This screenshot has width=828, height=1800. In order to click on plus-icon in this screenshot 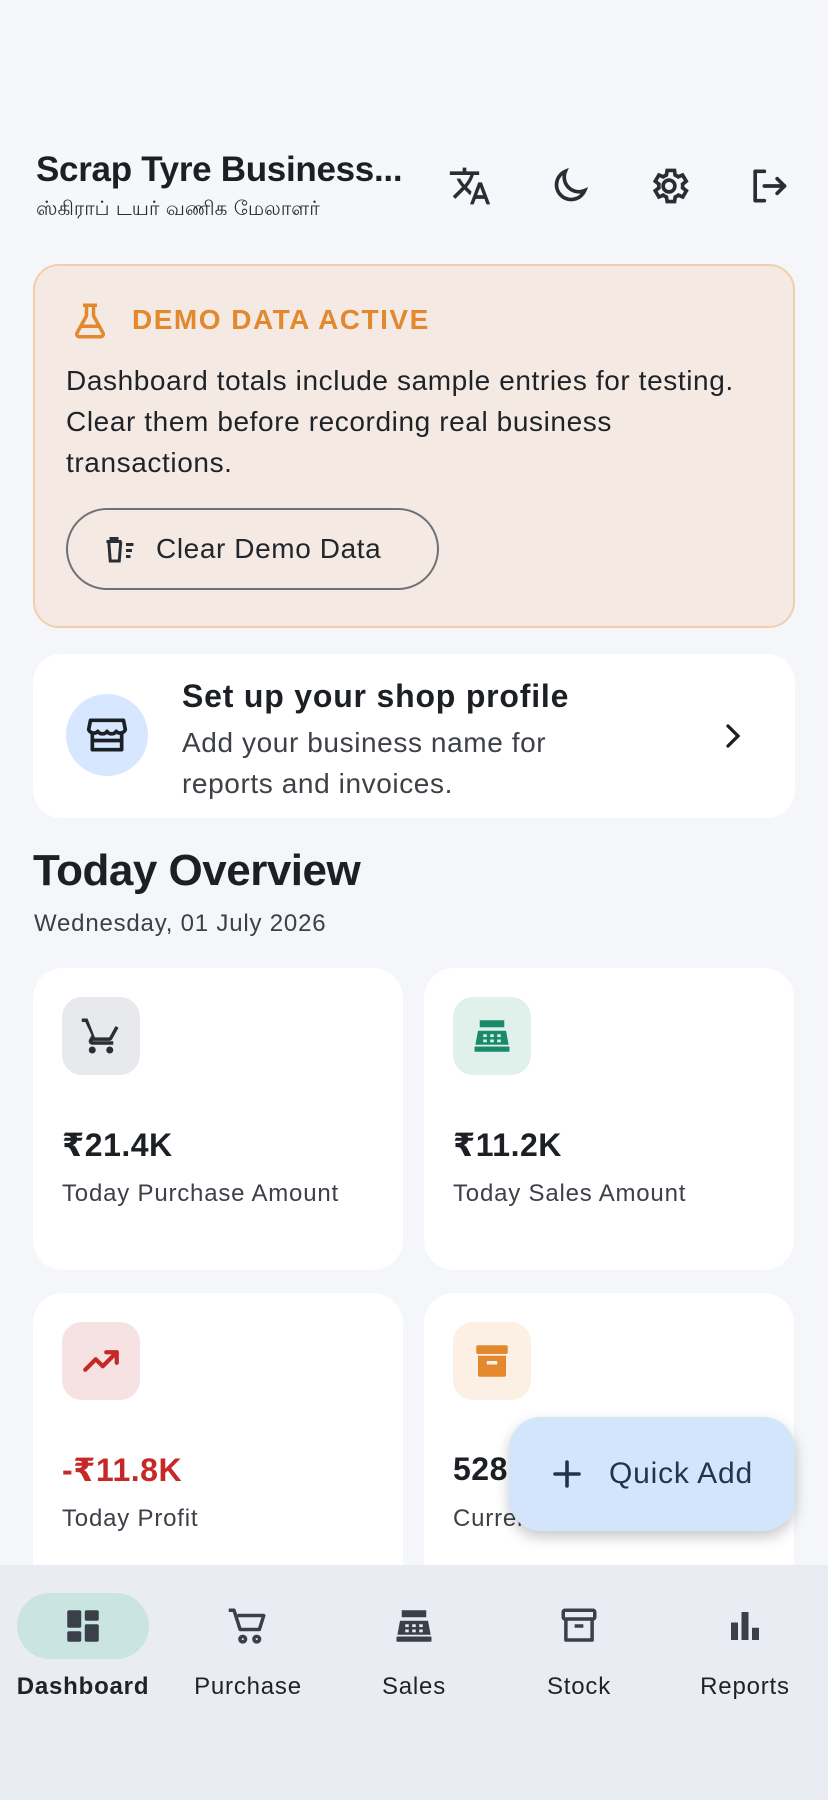, I will do `click(567, 1474)`.